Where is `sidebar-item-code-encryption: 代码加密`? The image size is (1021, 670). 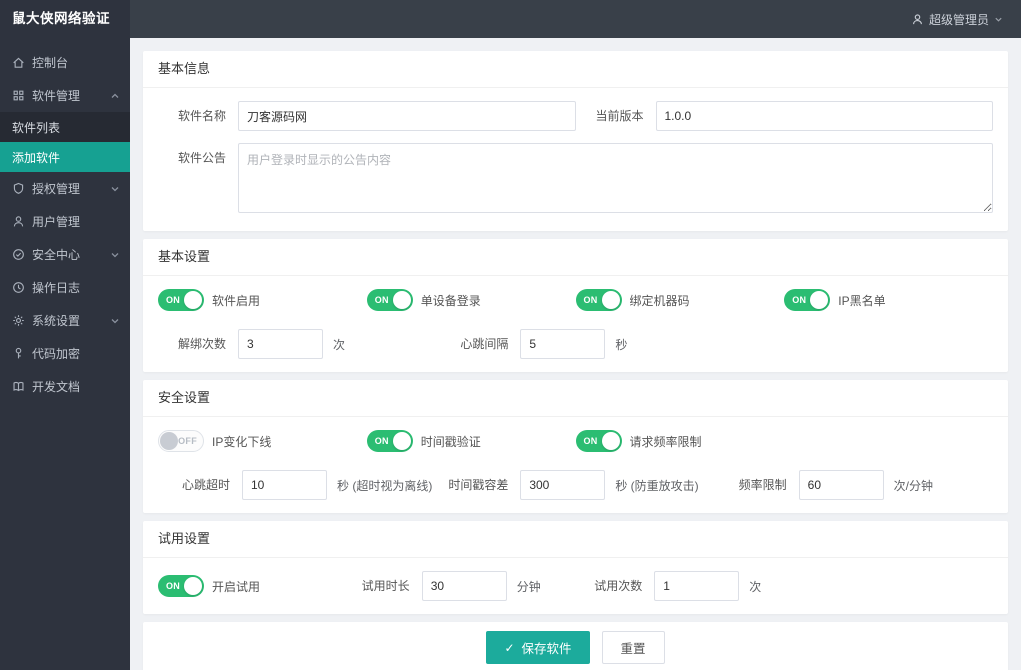
sidebar-item-code-encryption: 代码加密 is located at coordinates (65, 353).